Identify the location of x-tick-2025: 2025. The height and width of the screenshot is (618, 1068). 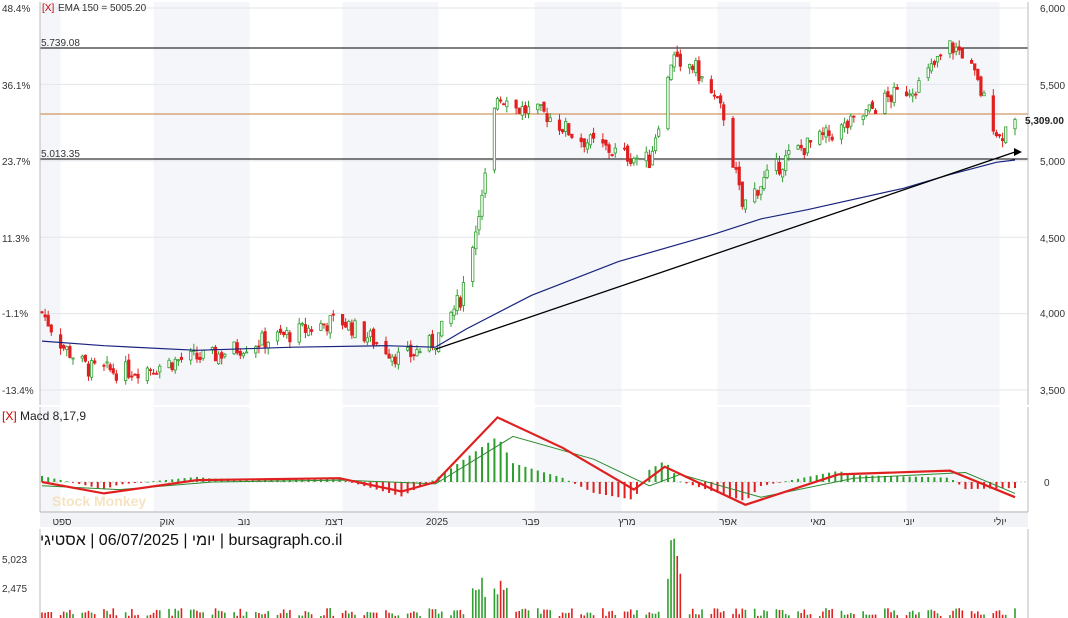
(437, 522).